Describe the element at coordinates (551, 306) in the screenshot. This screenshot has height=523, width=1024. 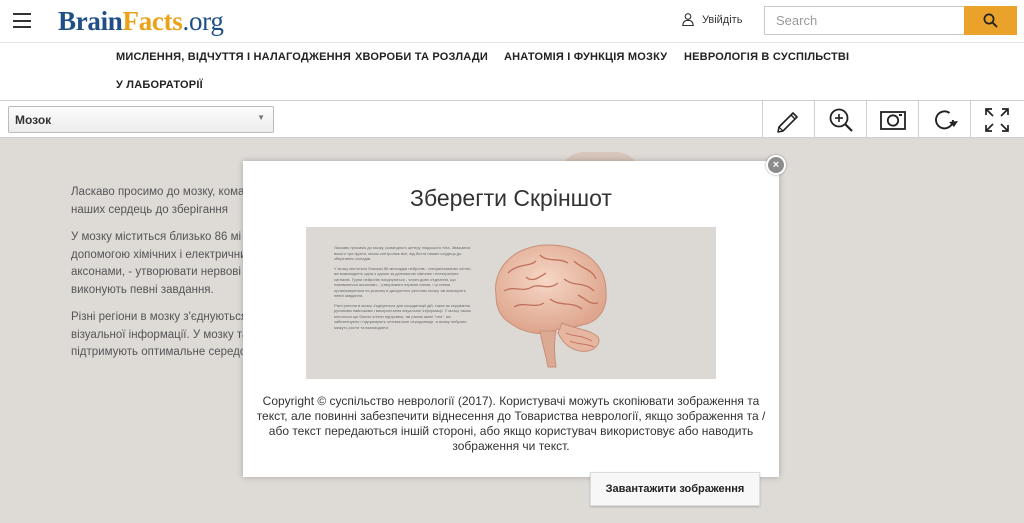
I see `brain-image` at that location.